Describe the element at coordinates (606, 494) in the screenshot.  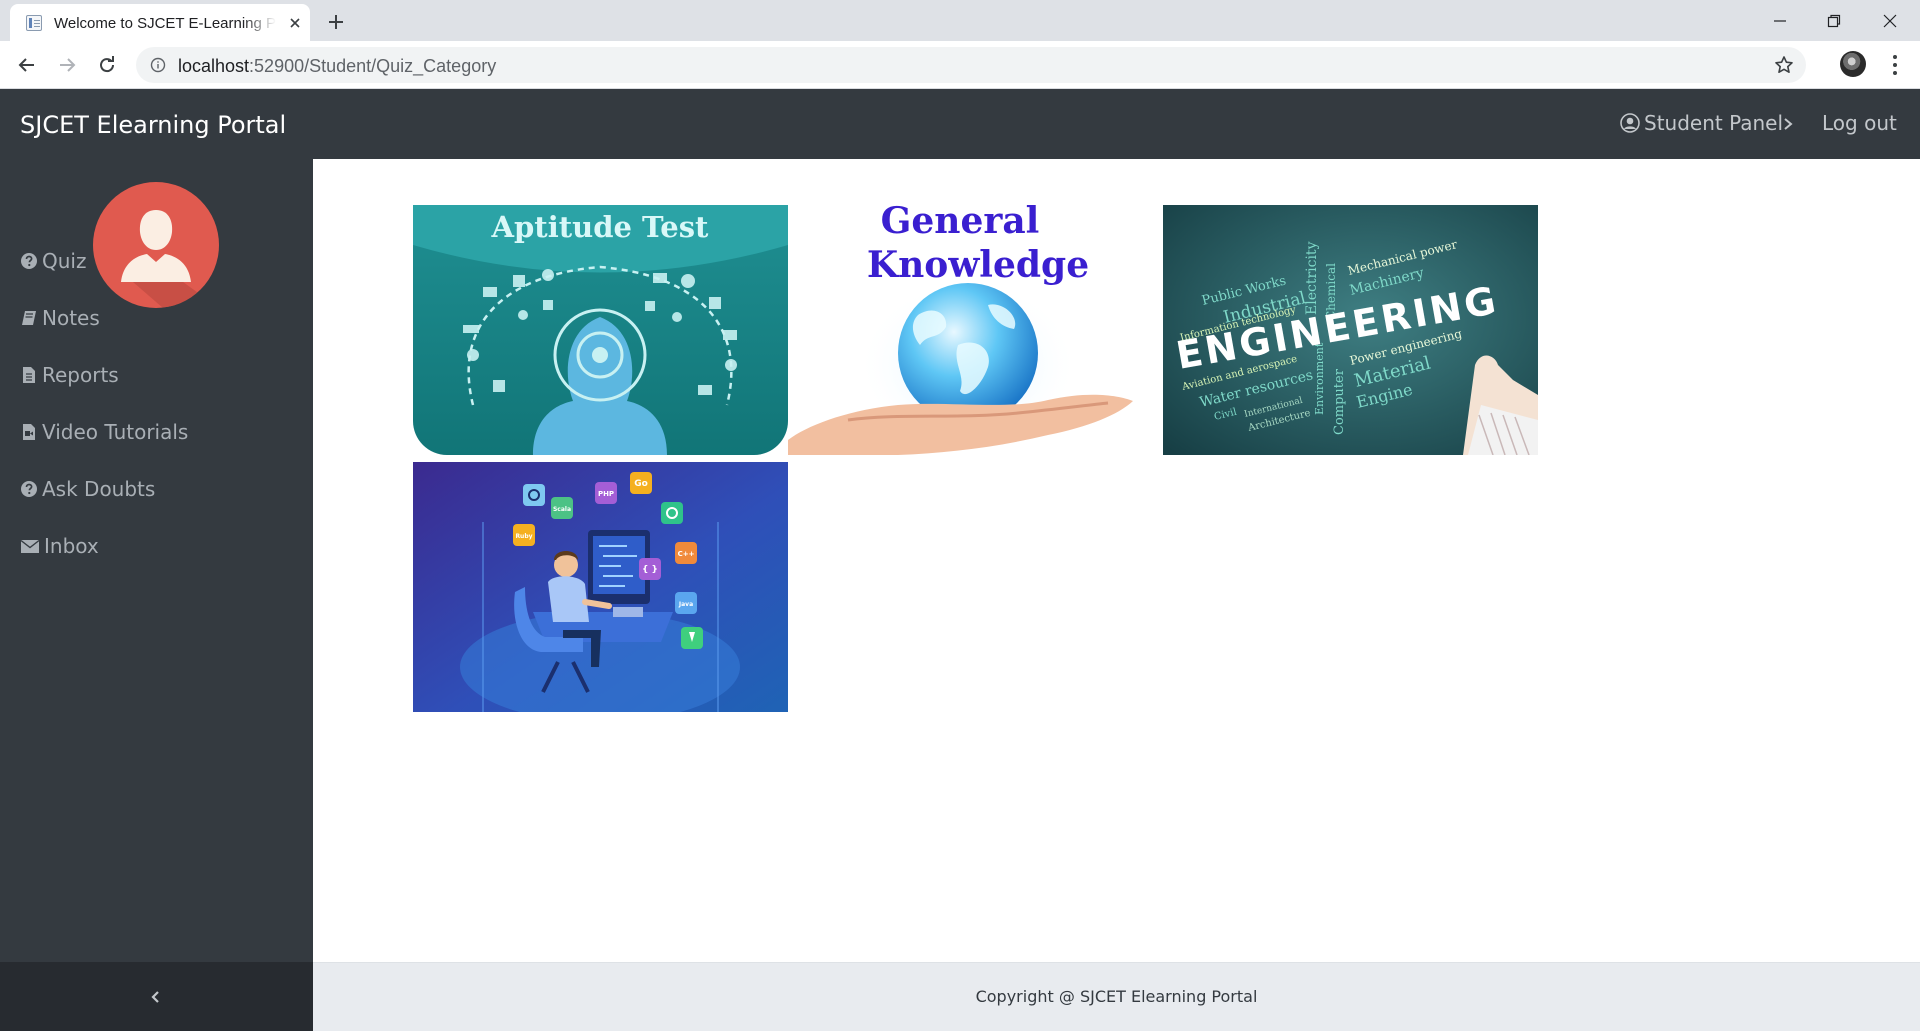
I see `badge-label: PHP` at that location.